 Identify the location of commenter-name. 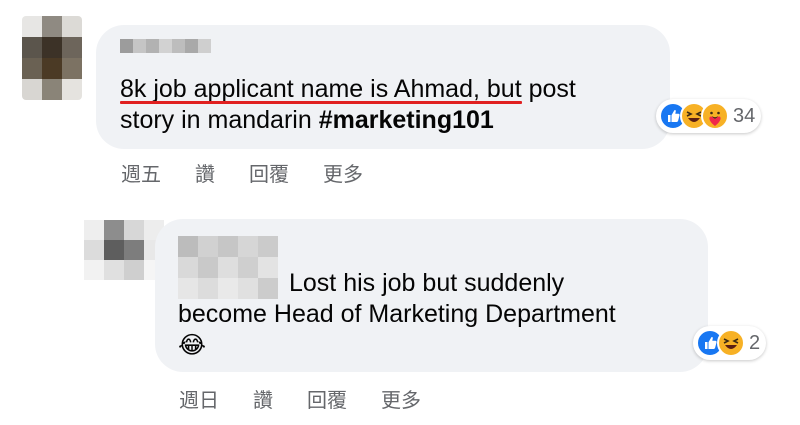
(165, 46).